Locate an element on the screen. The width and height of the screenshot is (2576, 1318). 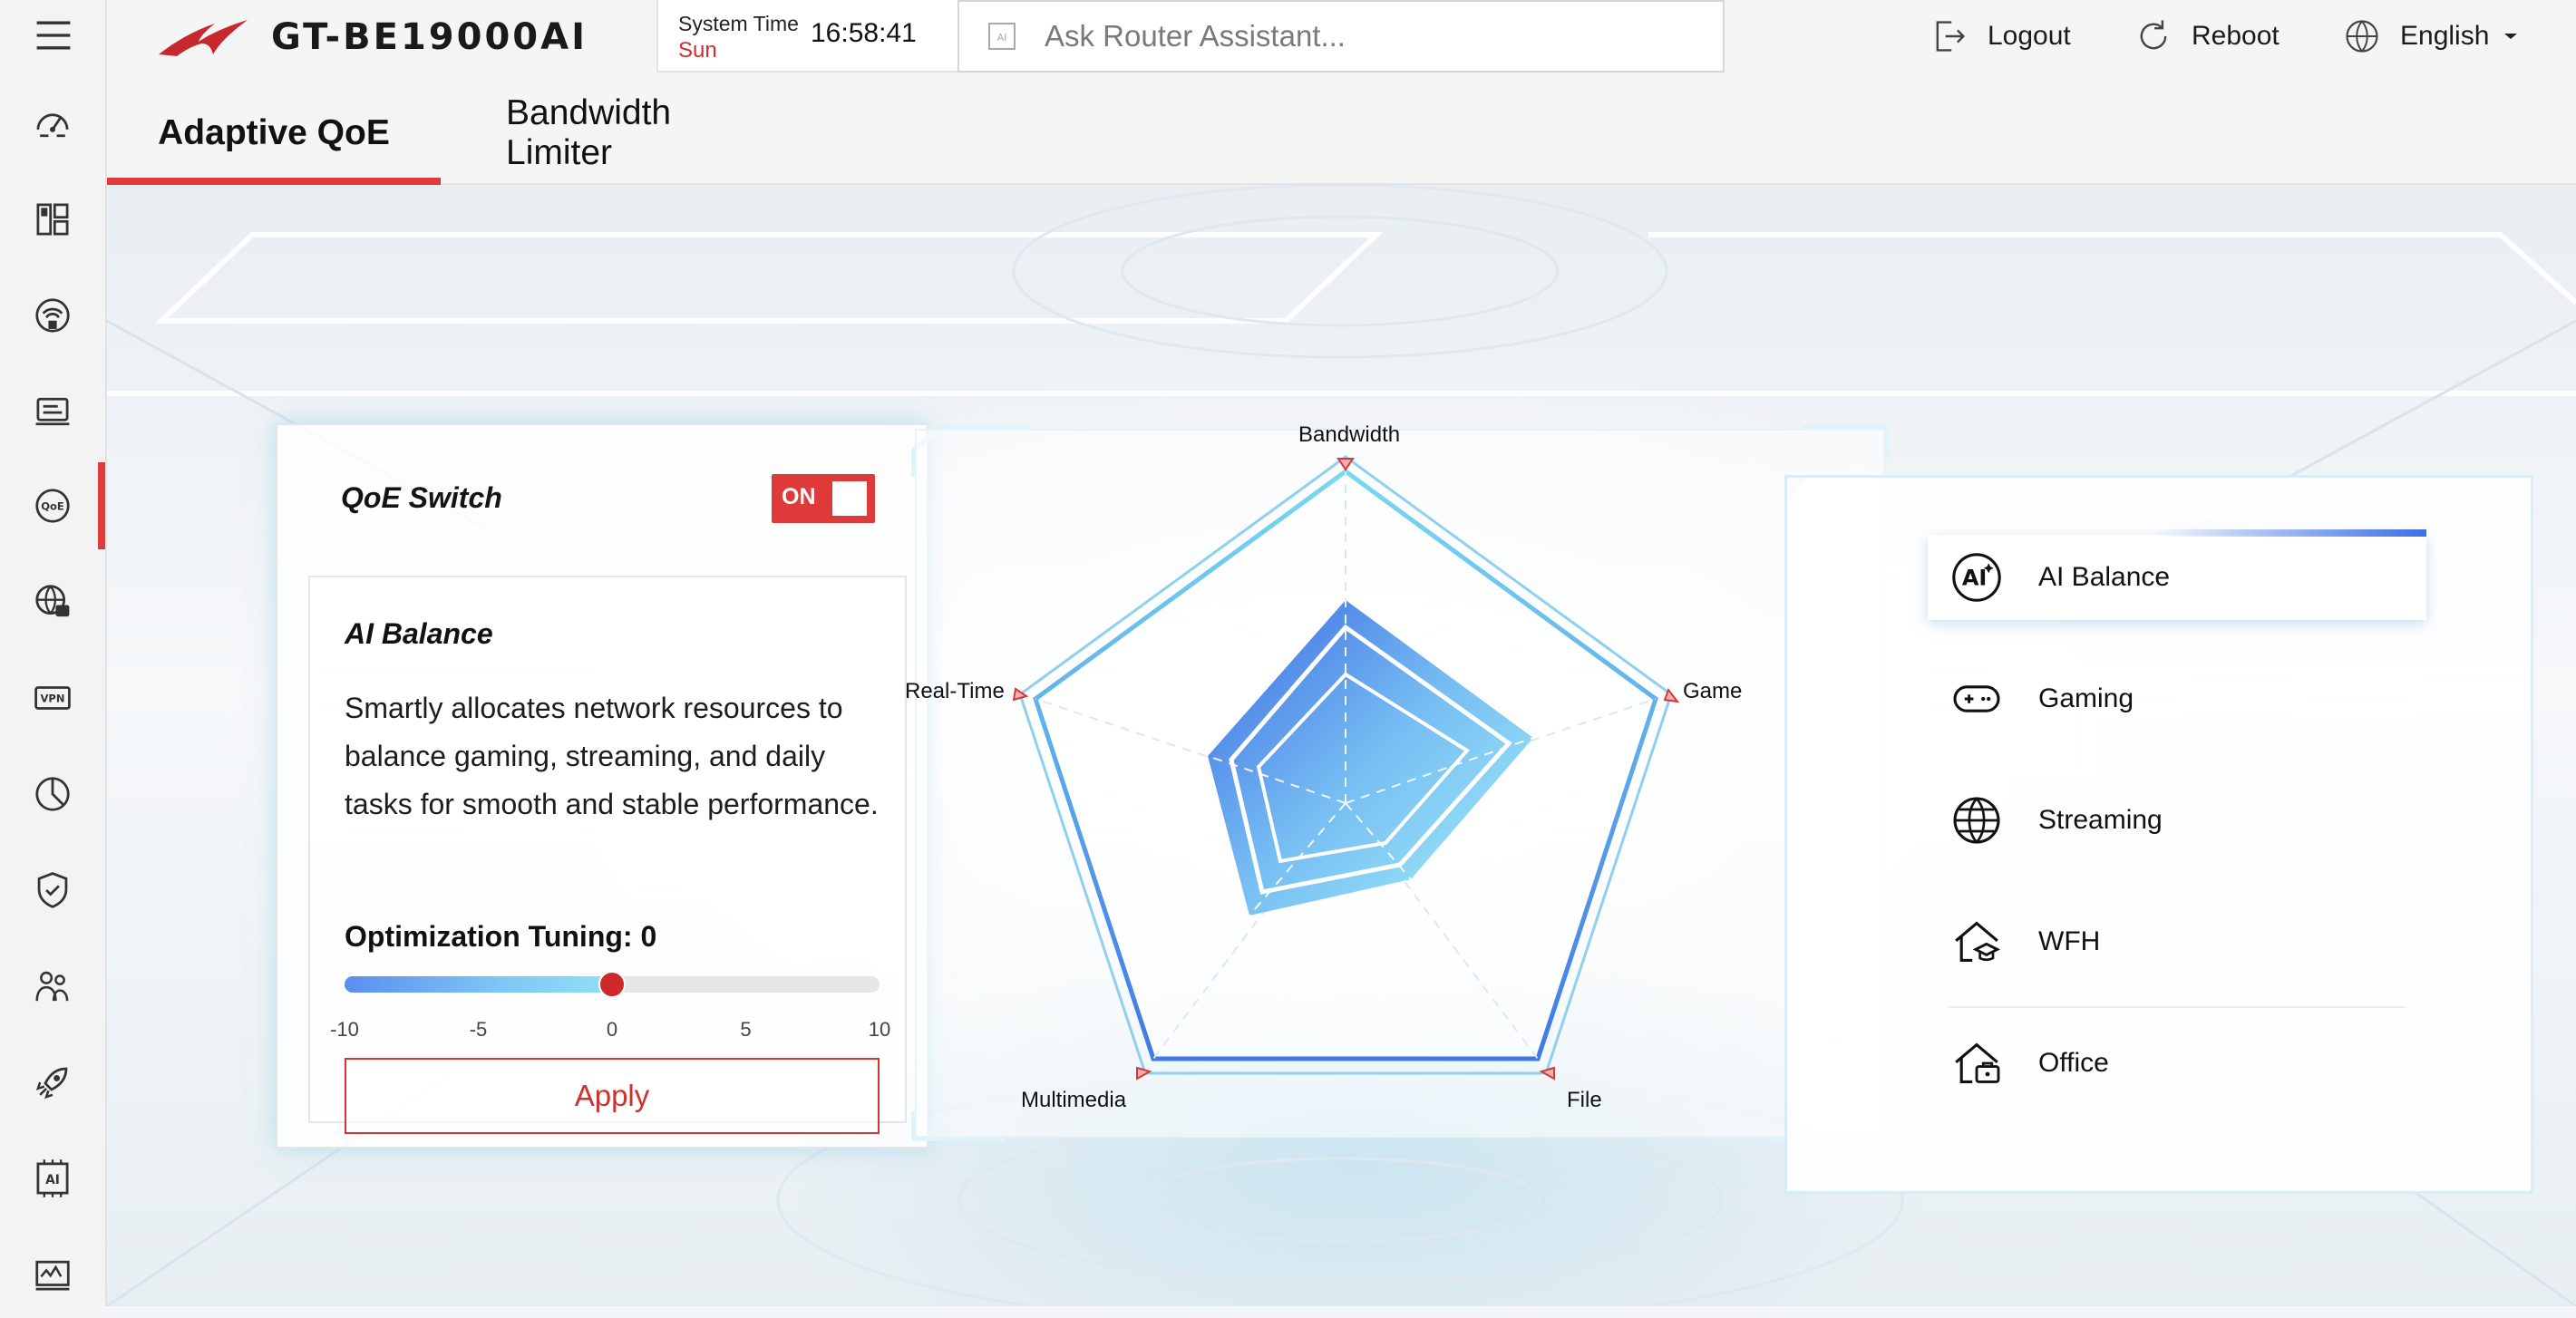
optimization-tuning-label: Optimization Tuning: 0 is located at coordinates (501, 937).